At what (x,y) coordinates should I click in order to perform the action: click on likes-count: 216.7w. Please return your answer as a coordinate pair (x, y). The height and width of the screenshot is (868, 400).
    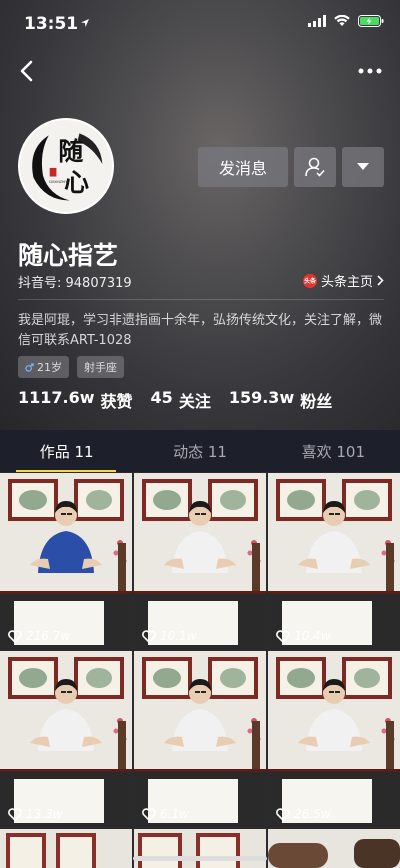
    Looking at the image, I should click on (39, 636).